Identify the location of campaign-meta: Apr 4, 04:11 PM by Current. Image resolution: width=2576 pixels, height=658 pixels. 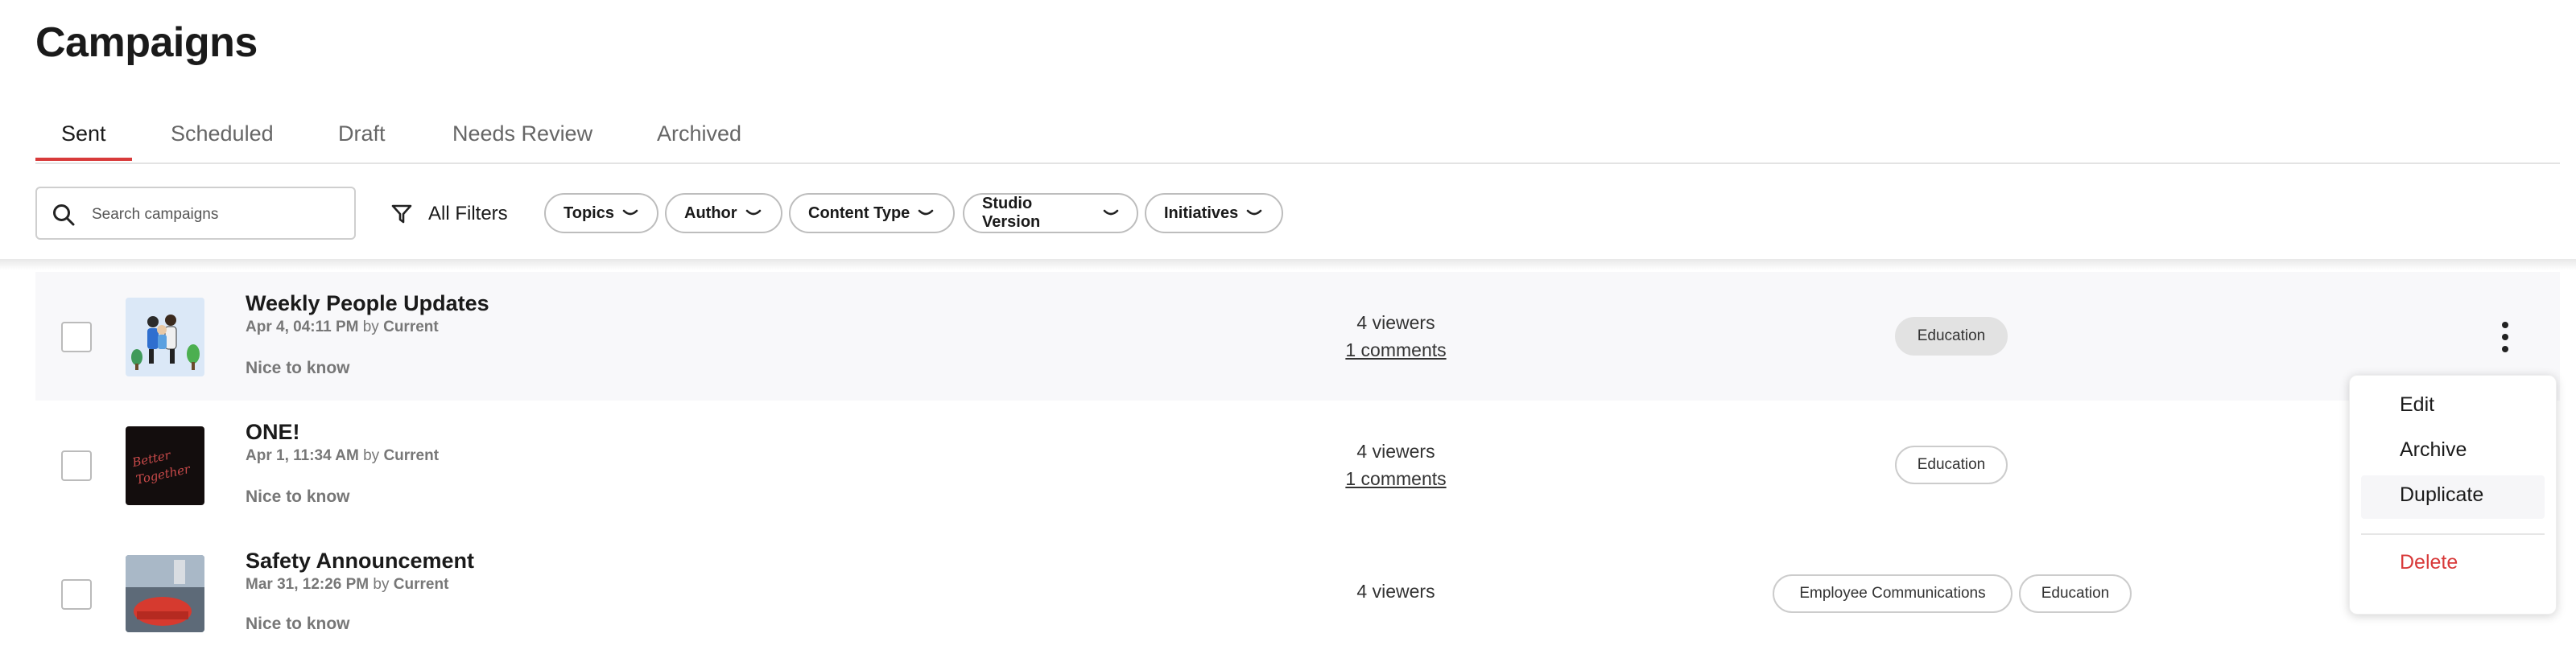
(342, 327).